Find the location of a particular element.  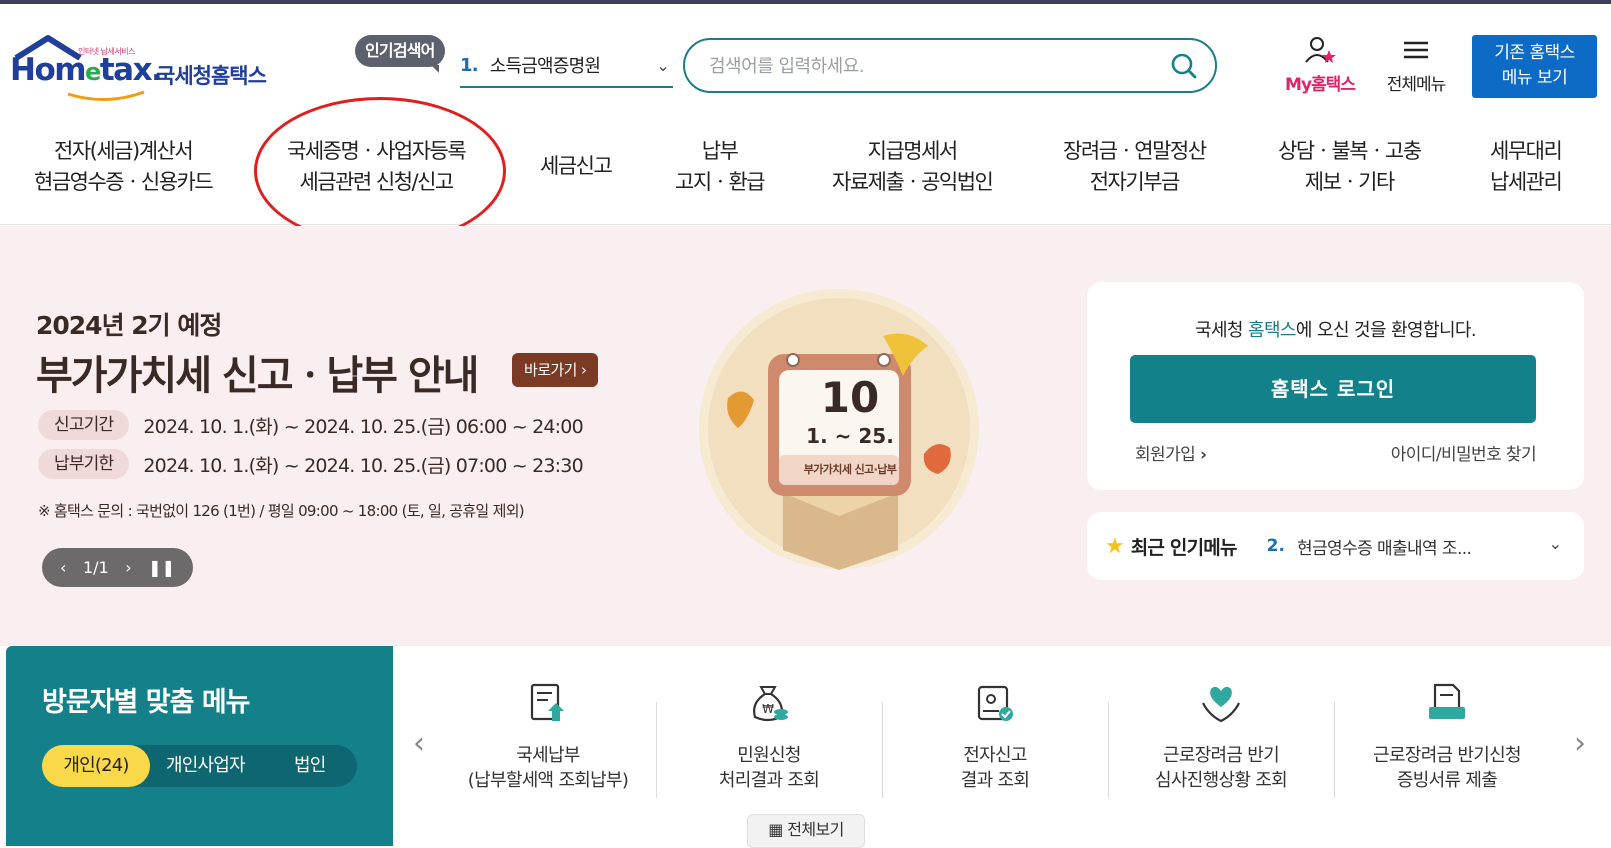

popular-menu-bar: ★ 최근 인기메뉴 2. 현금영수증 매출내역 조... ⌄ is located at coordinates (1335, 546).